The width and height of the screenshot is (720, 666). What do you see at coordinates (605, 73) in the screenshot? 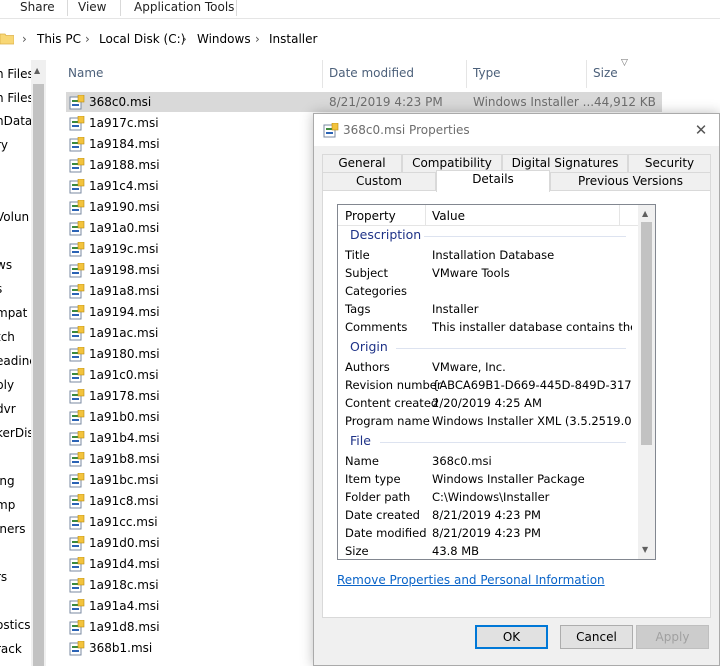
I see `column-header-size: Size` at bounding box center [605, 73].